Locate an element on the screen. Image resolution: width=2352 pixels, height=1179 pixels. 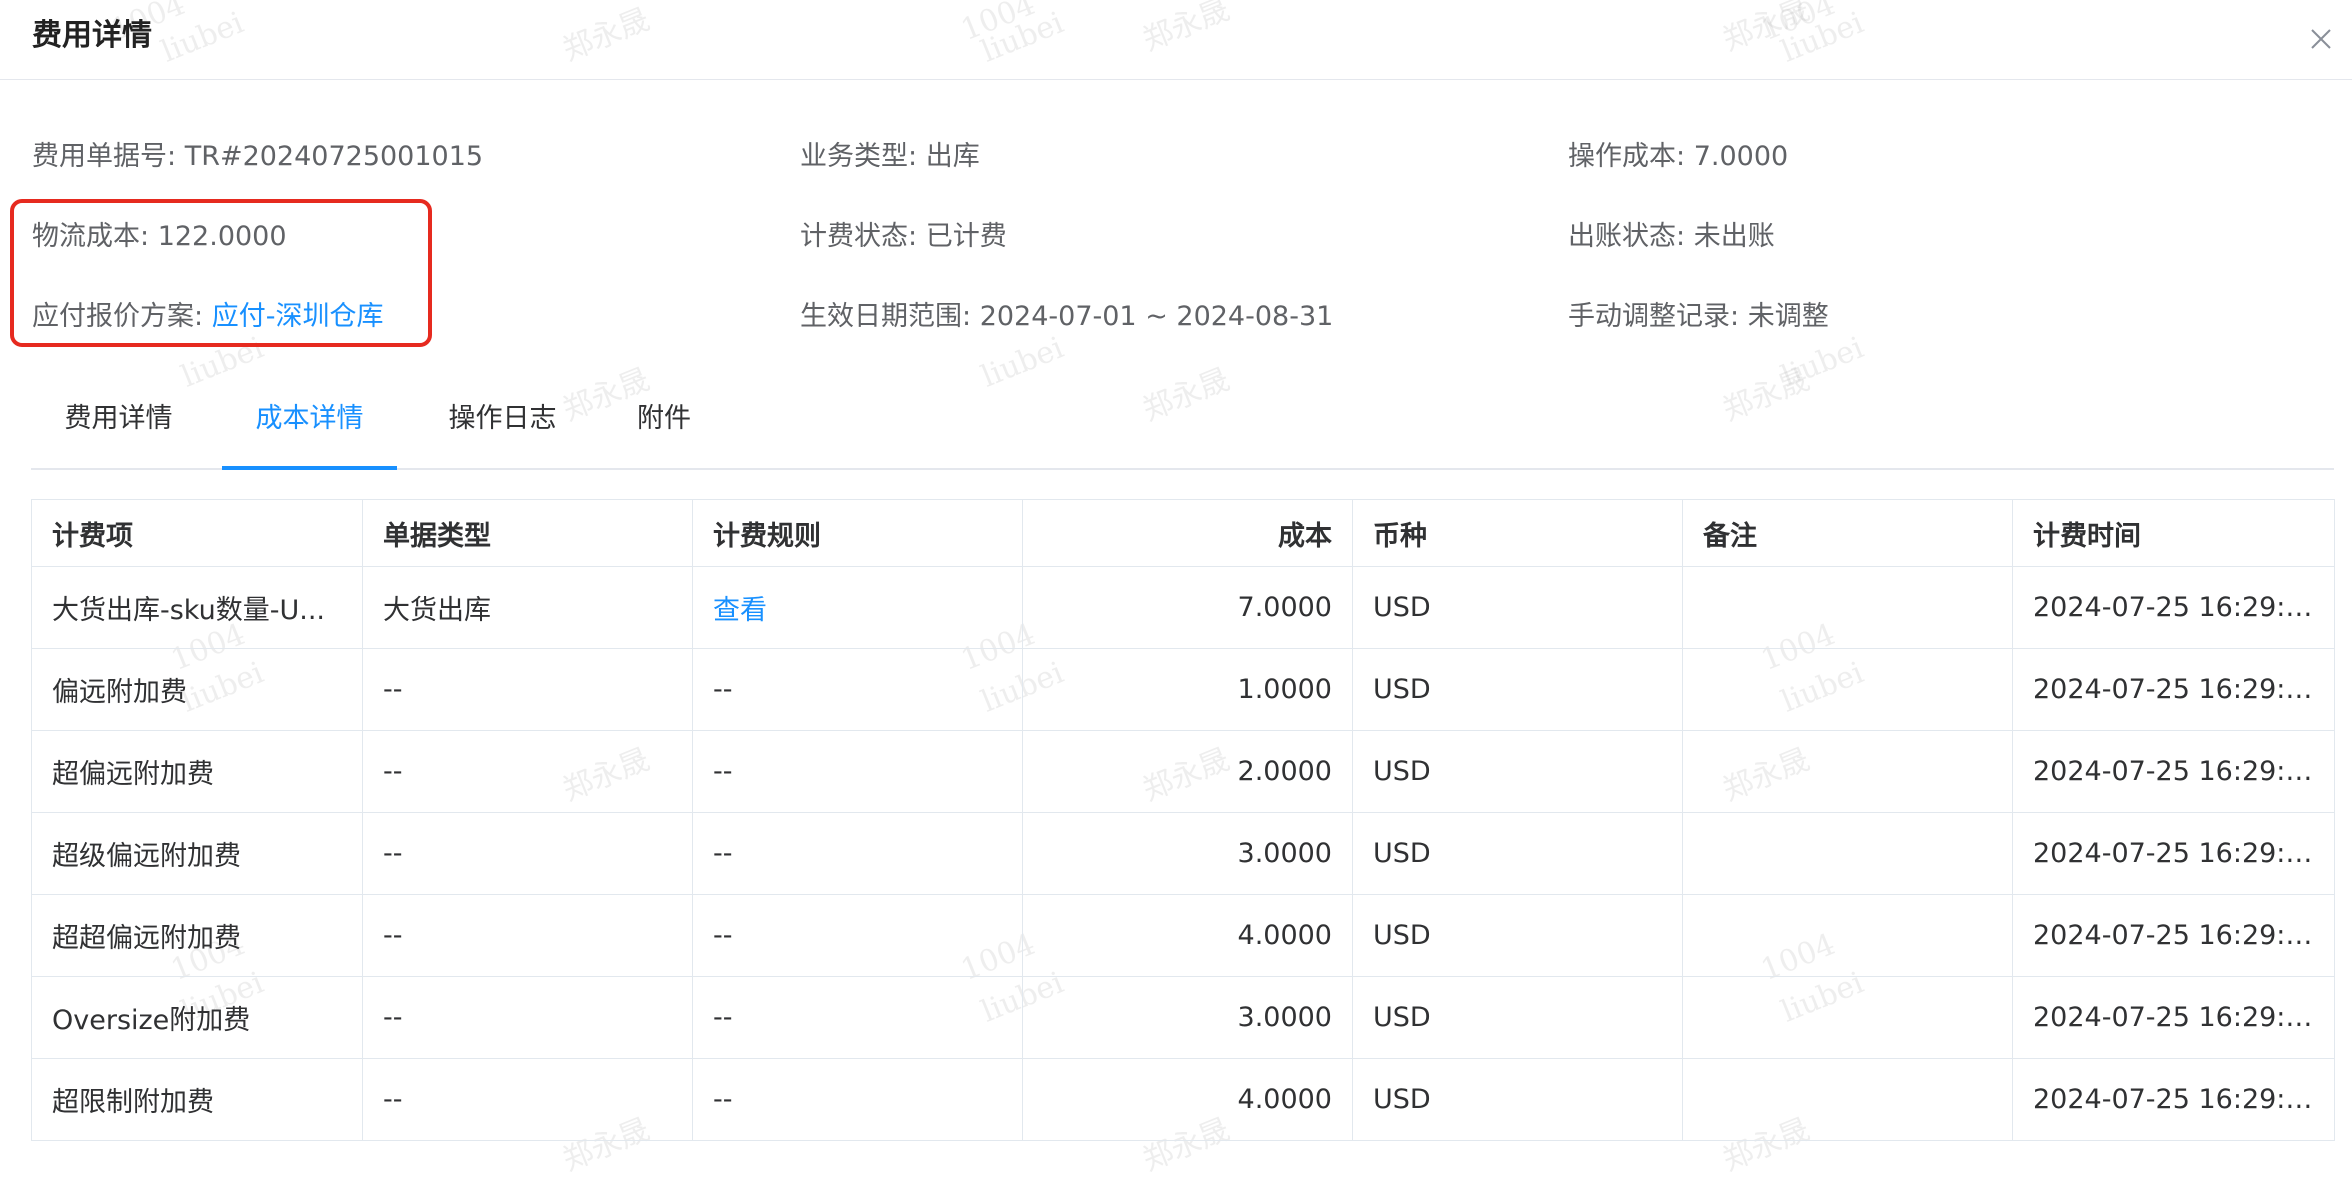
column-header-billing-rule: 计费规则 is located at coordinates (857, 533).